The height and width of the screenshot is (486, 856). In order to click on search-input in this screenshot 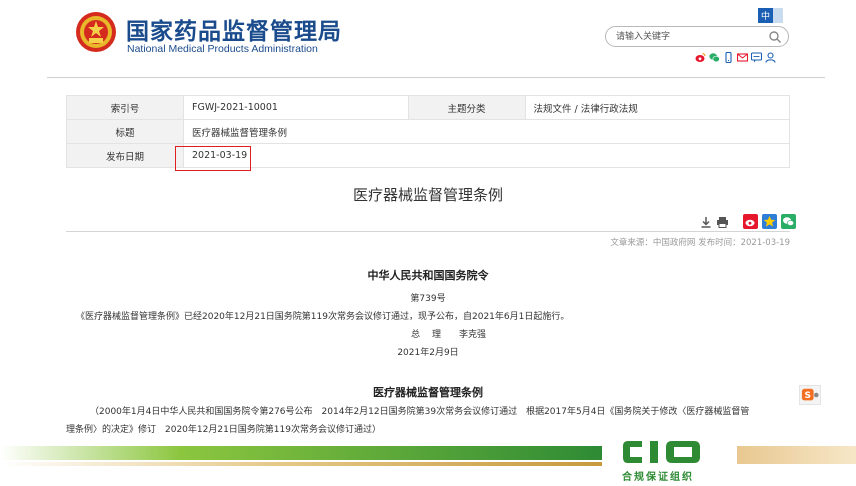, I will do `click(691, 36)`.